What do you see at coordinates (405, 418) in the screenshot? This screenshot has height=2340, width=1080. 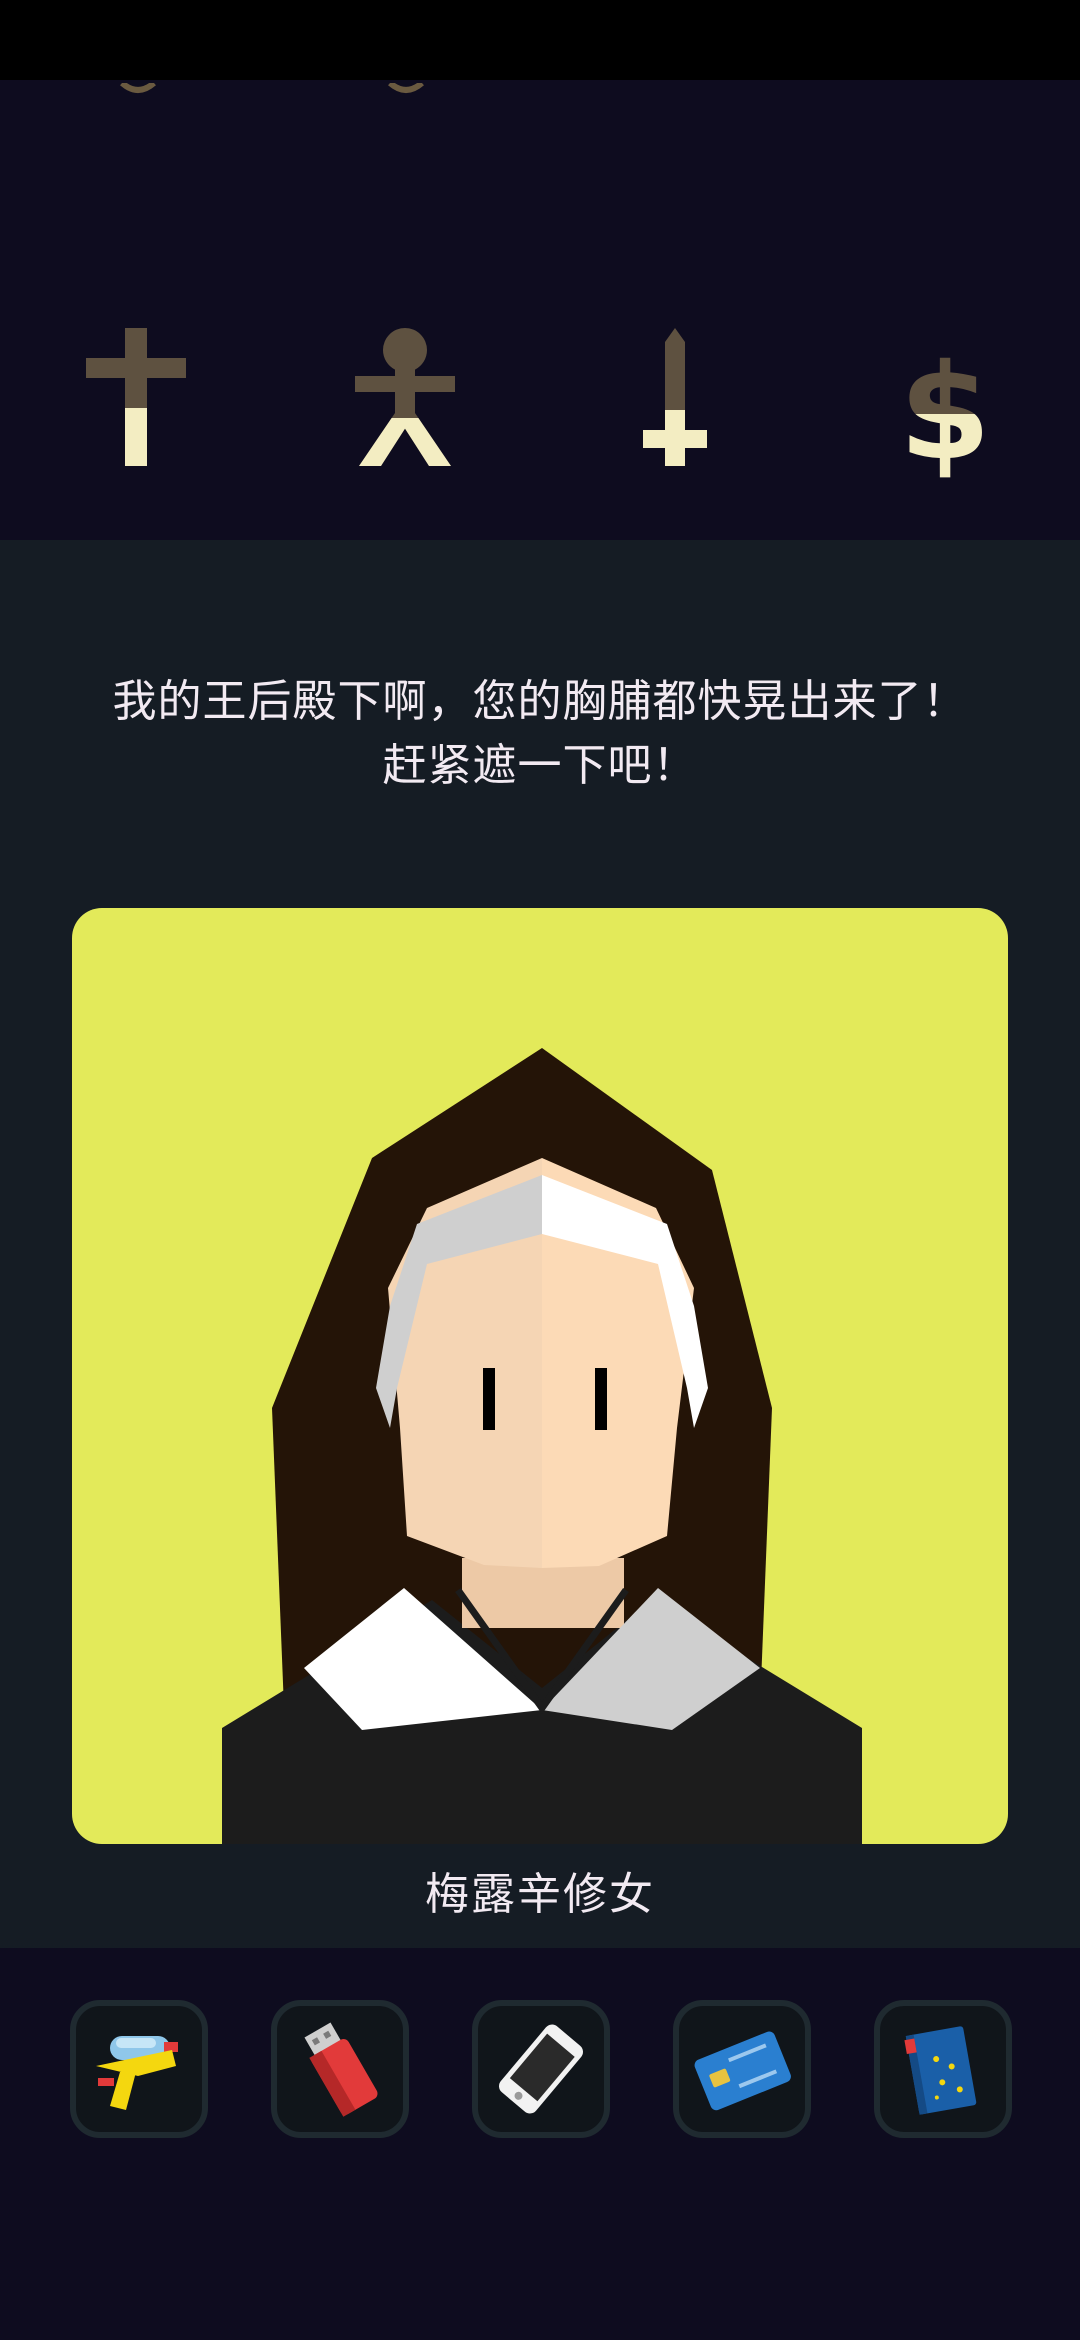 I see `person-icon` at bounding box center [405, 418].